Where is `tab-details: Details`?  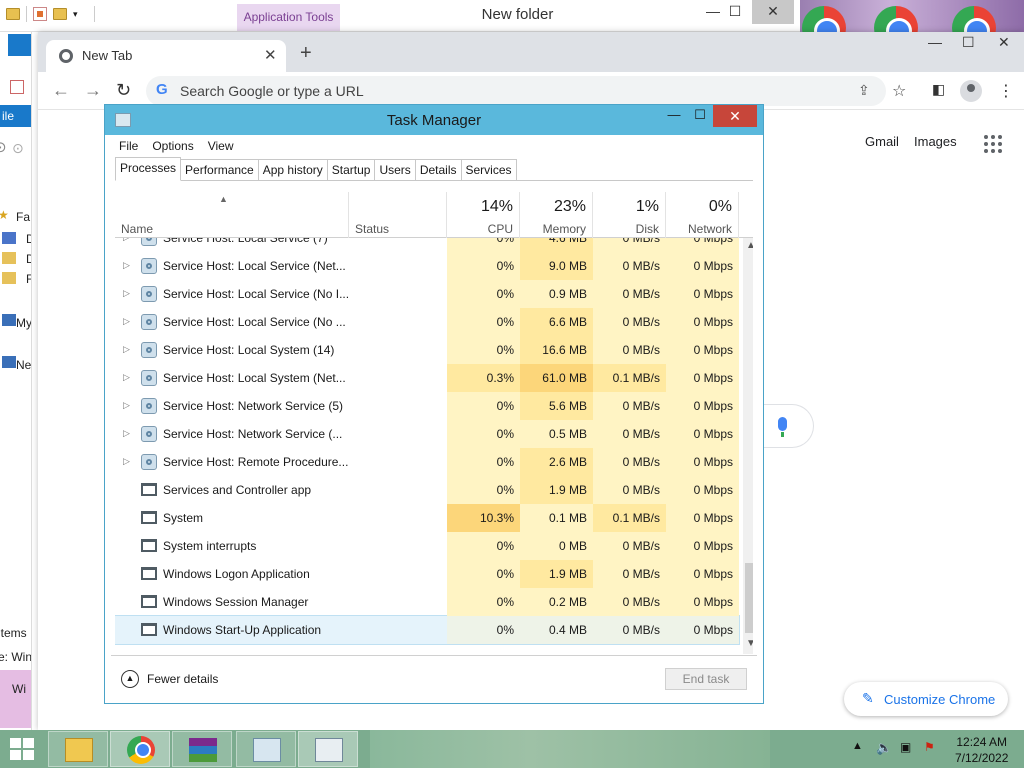
tab-details: Details is located at coordinates (438, 170).